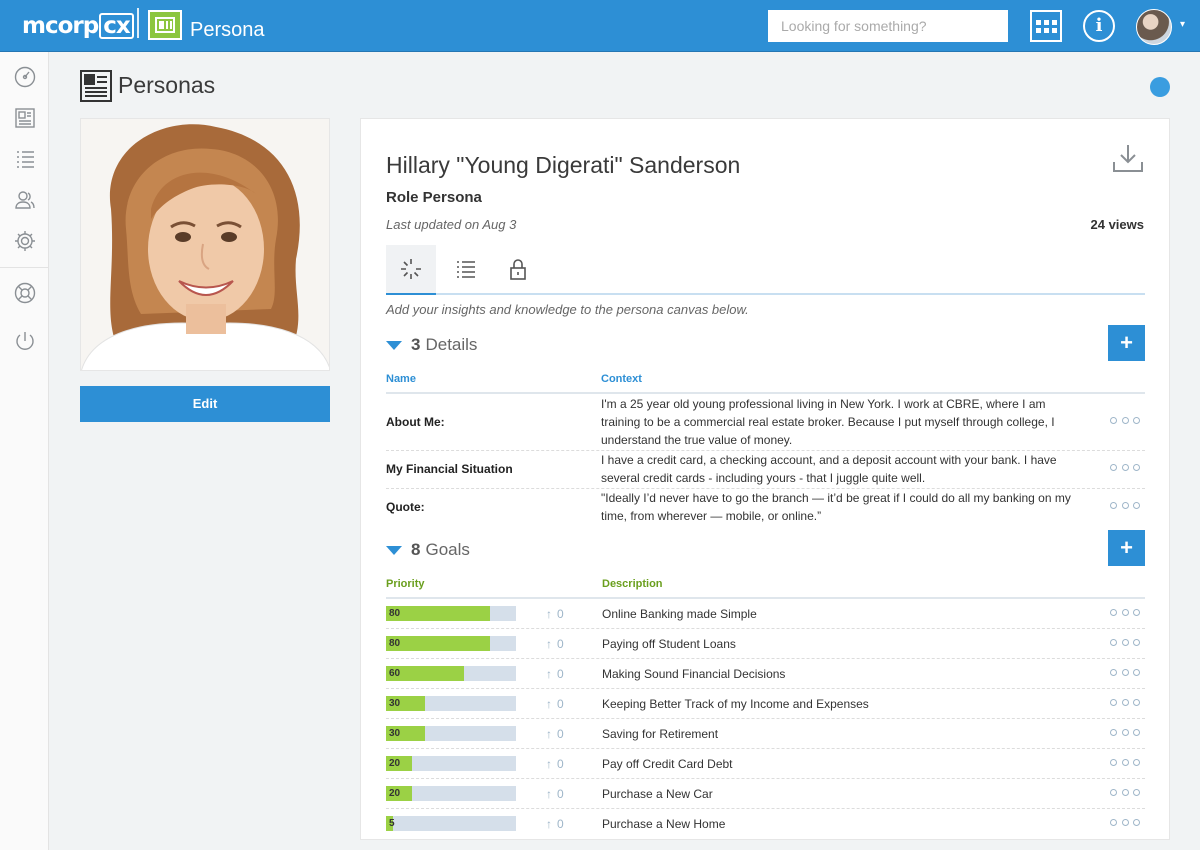  Describe the element at coordinates (392, 823) in the screenshot. I see `priority-value: 5` at that location.